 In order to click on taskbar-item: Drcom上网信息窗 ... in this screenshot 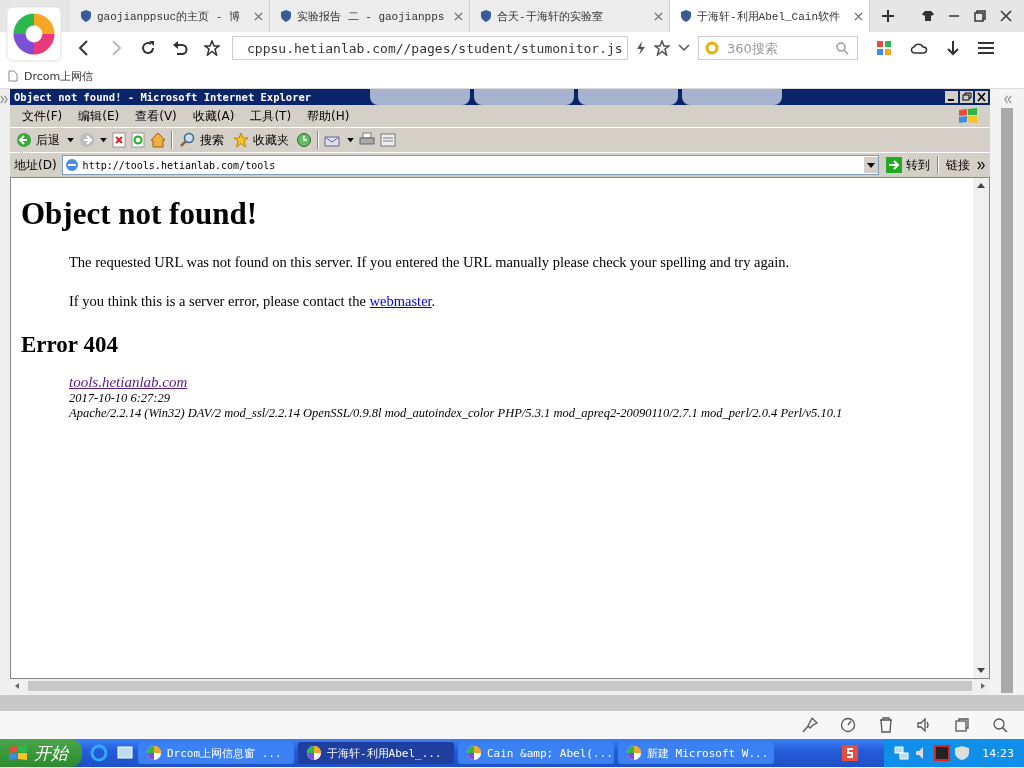, I will do `click(216, 753)`.